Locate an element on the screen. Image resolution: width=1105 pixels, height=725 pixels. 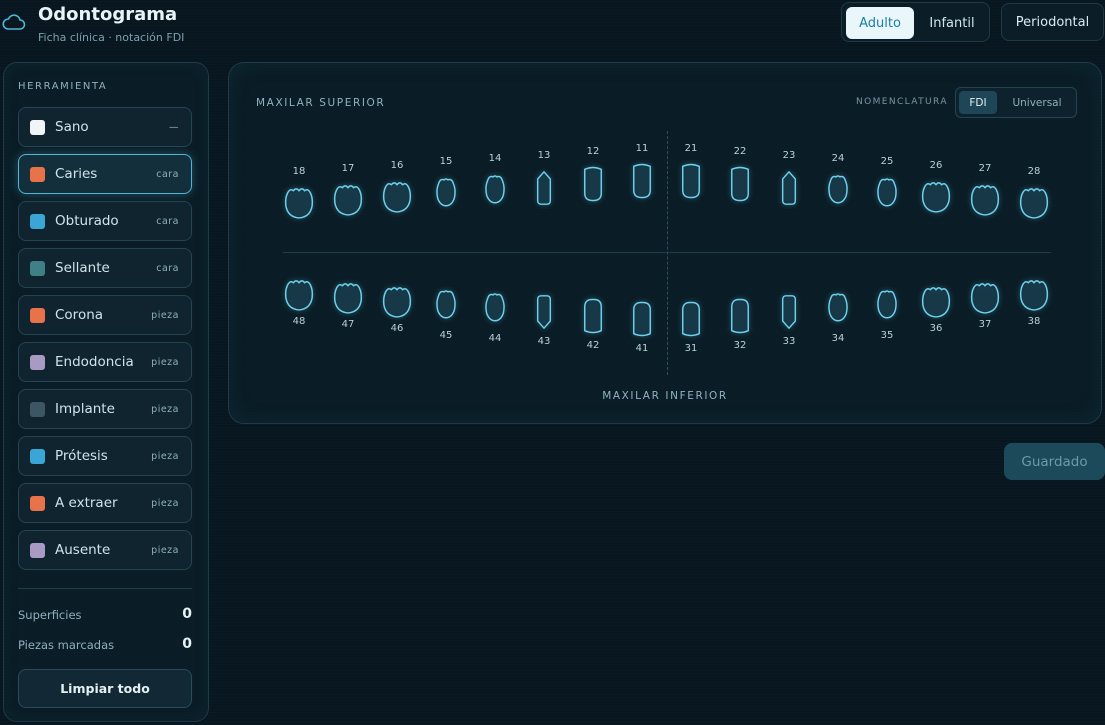
tool-protesis: Prótesis pieza is located at coordinates (105, 456).